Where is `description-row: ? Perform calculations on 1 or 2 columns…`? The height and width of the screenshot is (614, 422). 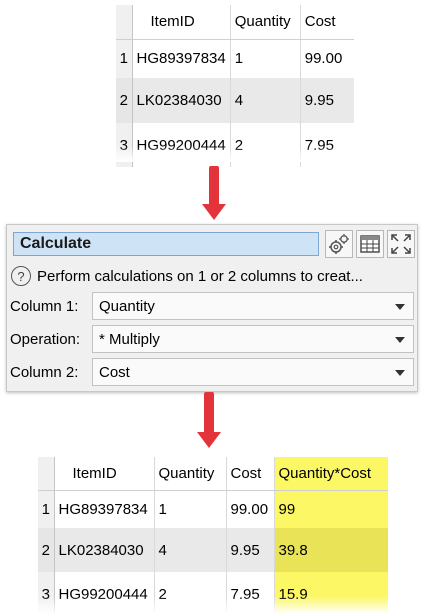
description-row: ? Perform calculations on 1 or 2 columns… is located at coordinates (213, 276).